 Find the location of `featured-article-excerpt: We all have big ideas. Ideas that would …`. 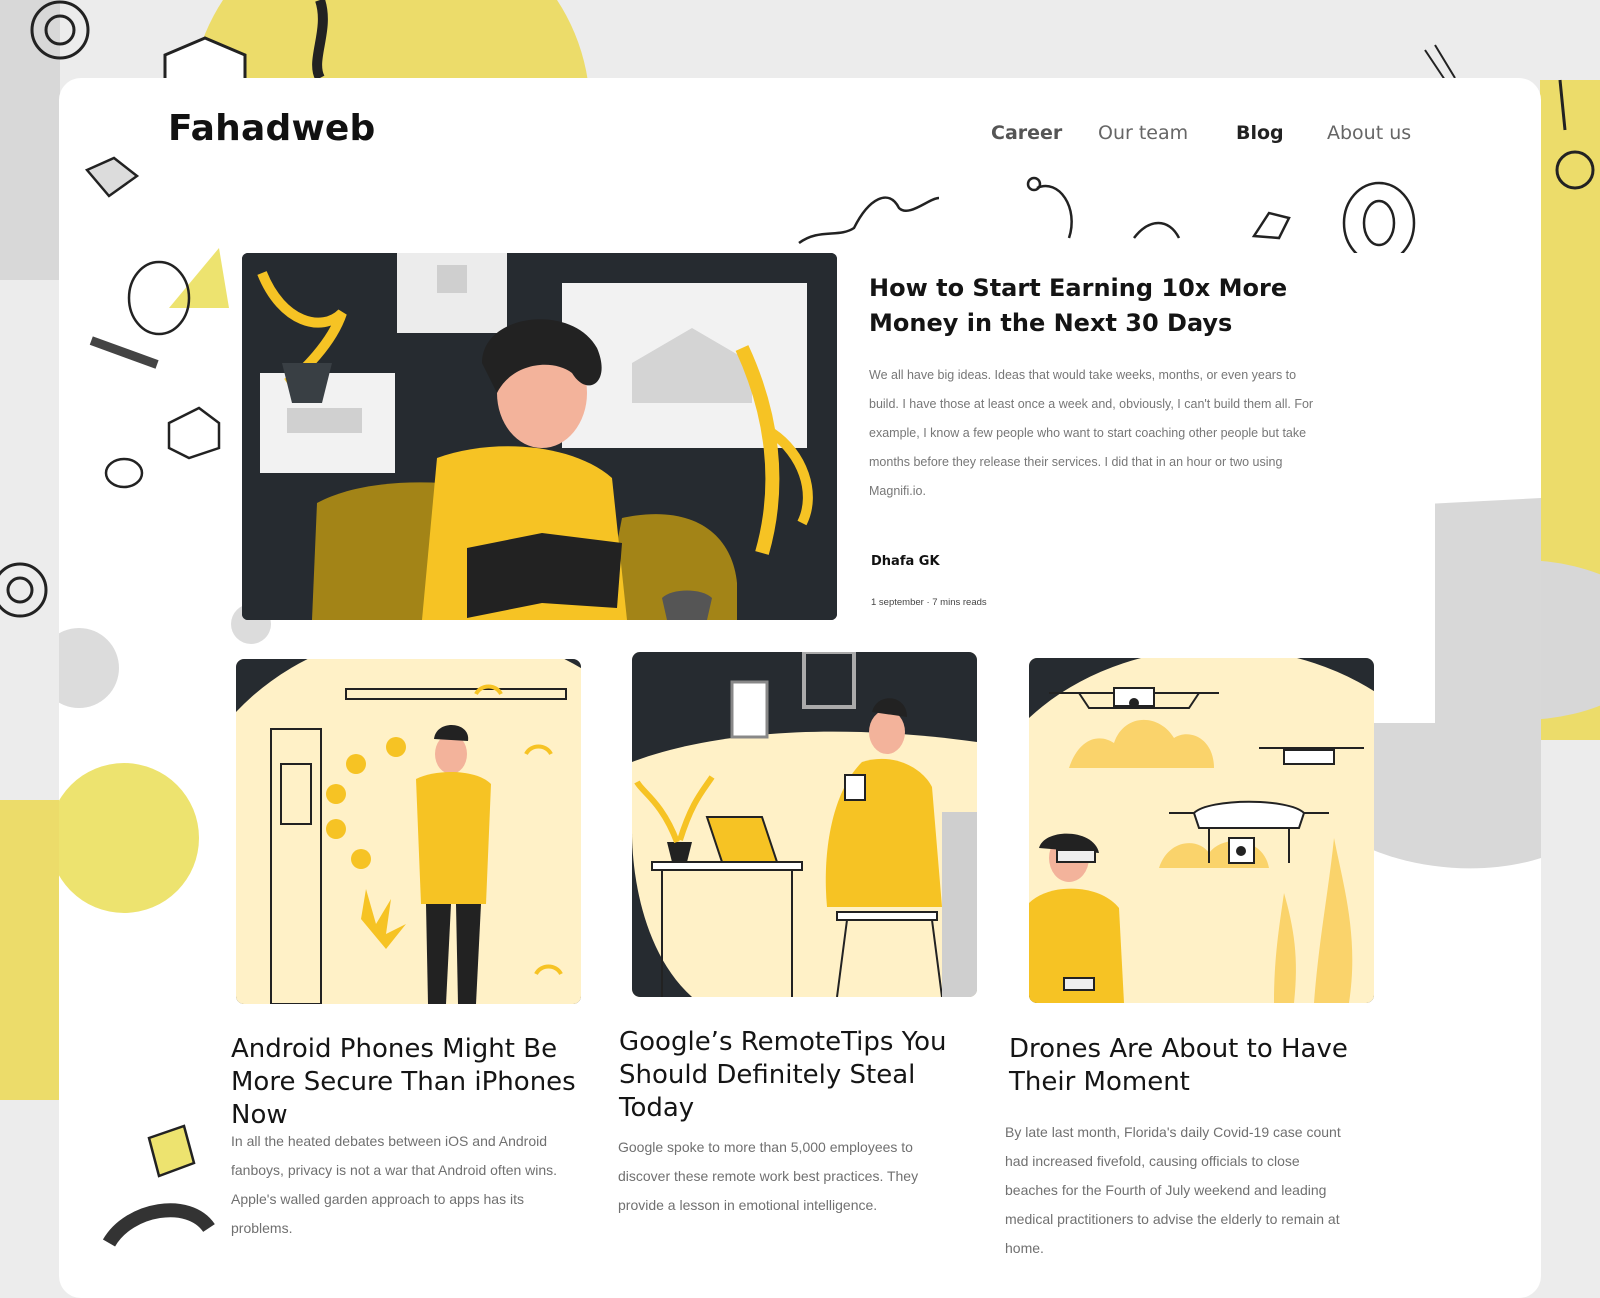

featured-article-excerpt: We all have big ideas. Ideas that would … is located at coordinates (1091, 433).